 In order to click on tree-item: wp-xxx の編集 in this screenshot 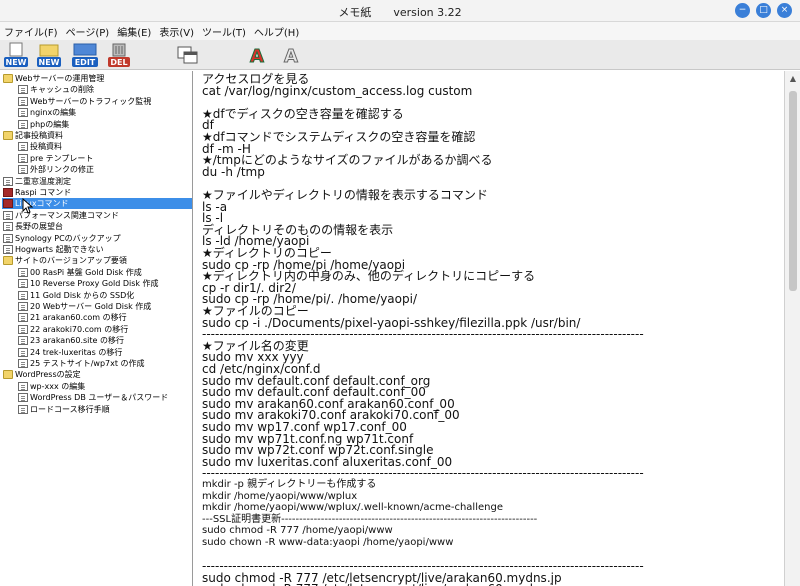, I will do `click(52, 386)`.